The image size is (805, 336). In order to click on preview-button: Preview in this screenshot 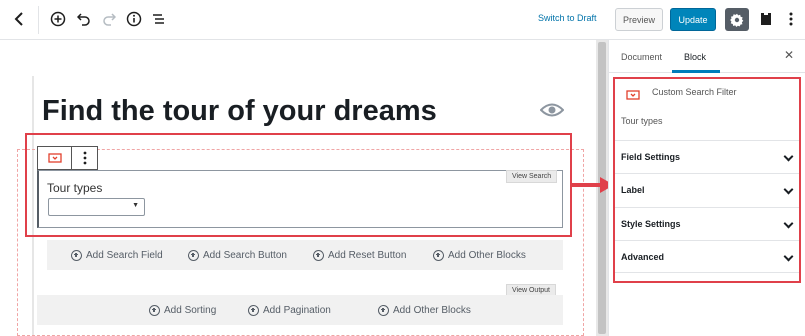, I will do `click(639, 19)`.